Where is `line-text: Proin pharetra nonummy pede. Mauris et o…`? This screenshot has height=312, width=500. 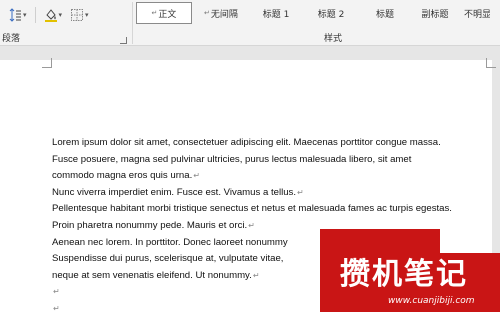 line-text: Proin pharetra nonummy pede. Mauris et o… is located at coordinates (150, 225).